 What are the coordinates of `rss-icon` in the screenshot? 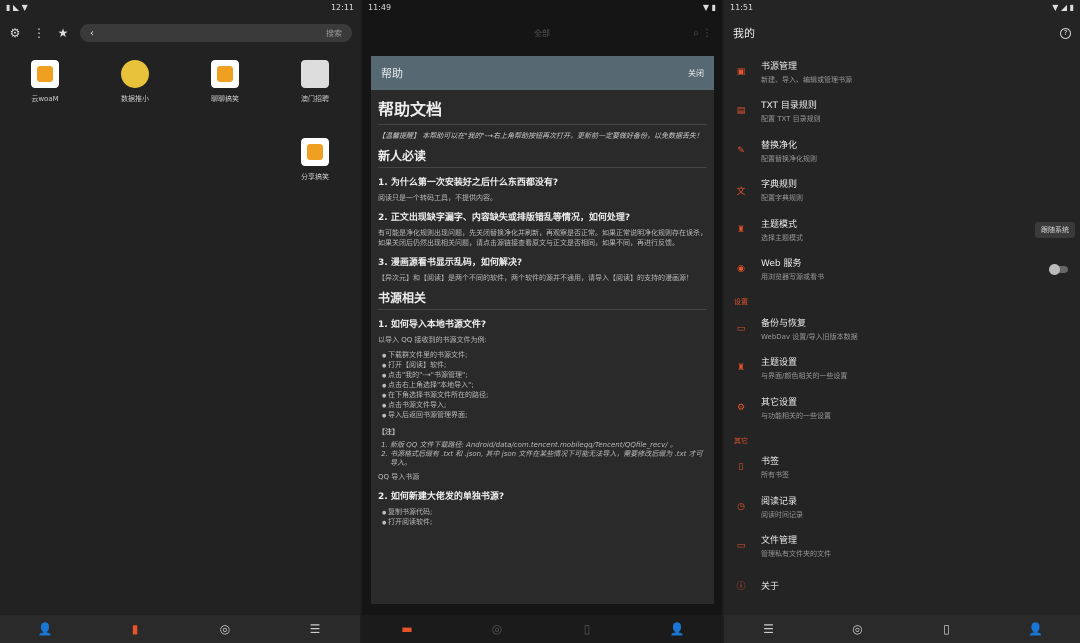 It's located at (315, 152).